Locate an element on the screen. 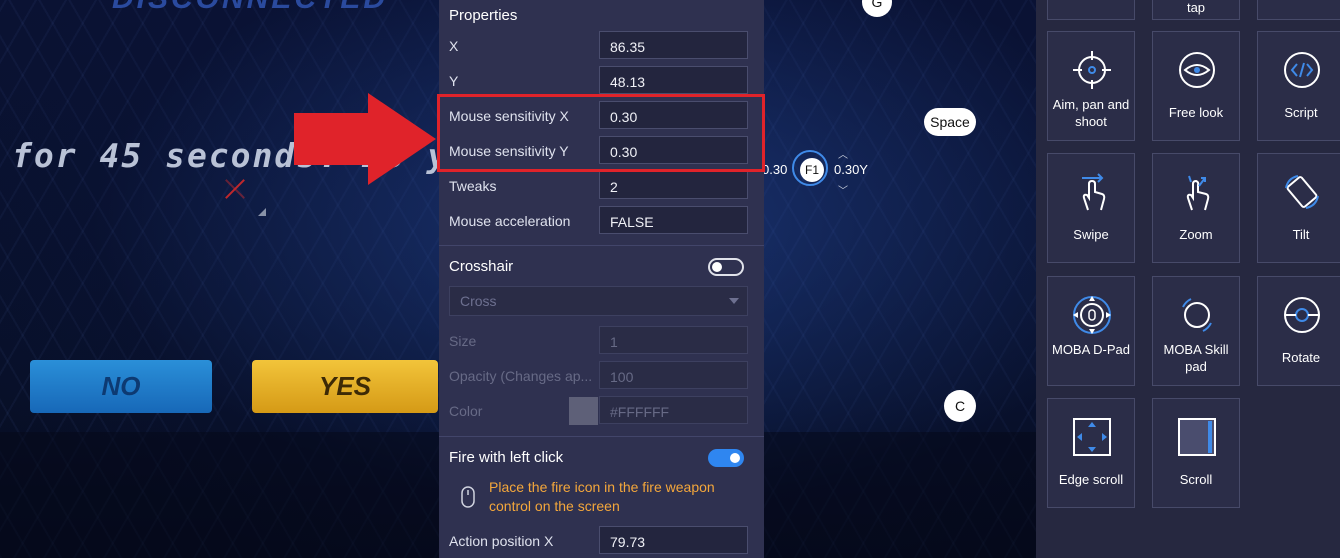 The width and height of the screenshot is (1340, 558). tile-free-look: Free look is located at coordinates (1196, 86).